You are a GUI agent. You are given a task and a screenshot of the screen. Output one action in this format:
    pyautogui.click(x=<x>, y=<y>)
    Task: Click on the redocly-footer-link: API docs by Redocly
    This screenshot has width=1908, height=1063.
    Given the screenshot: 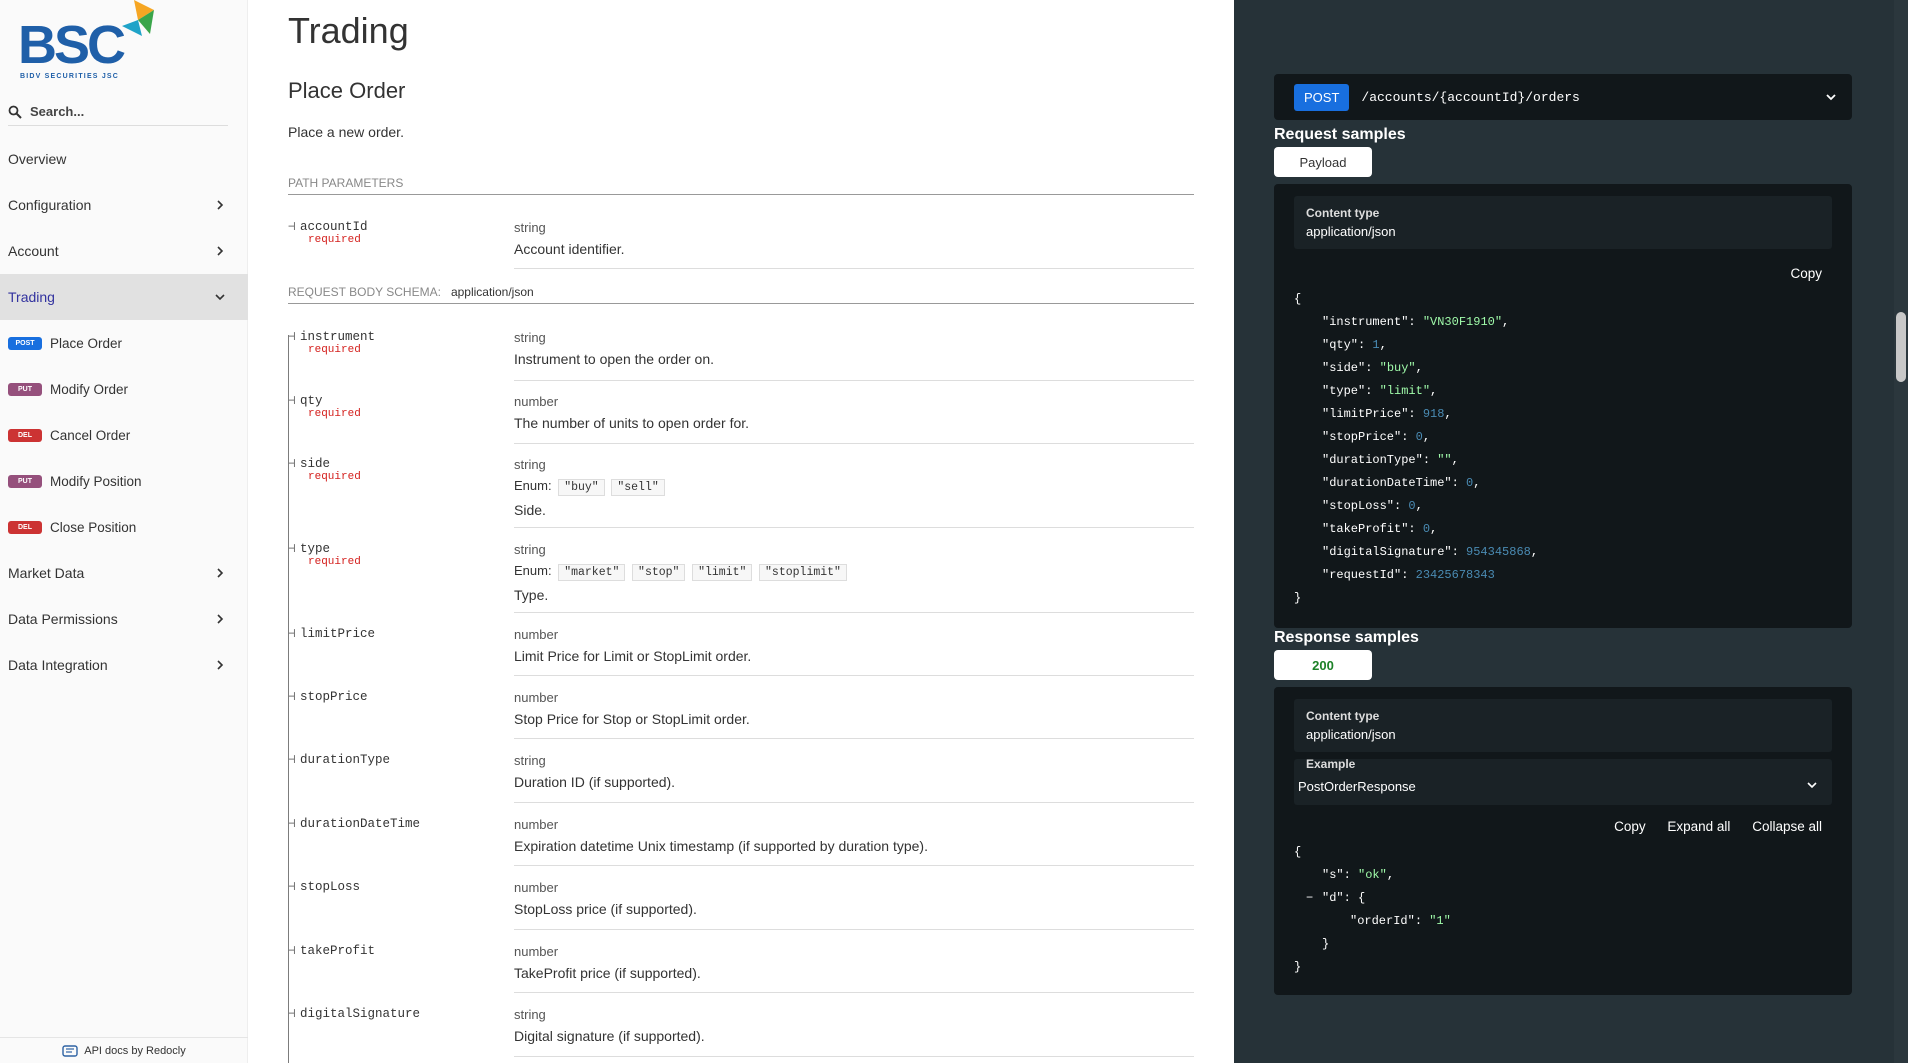 What is the action you would take?
    pyautogui.click(x=124, y=1050)
    